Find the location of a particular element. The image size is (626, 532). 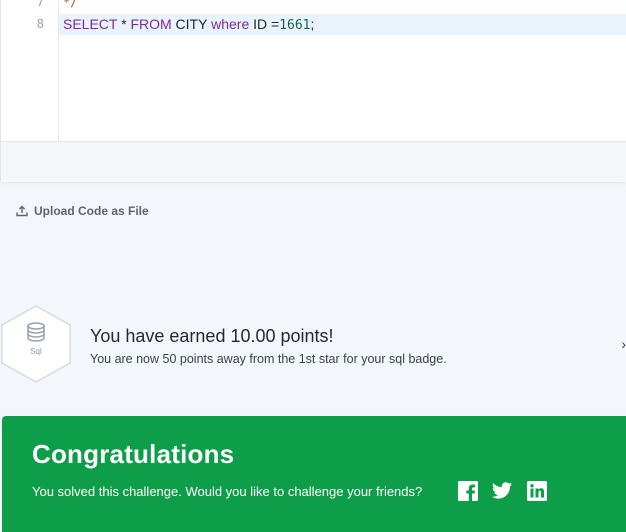

upload-code-button: Upload Code as File is located at coordinates (82, 211).